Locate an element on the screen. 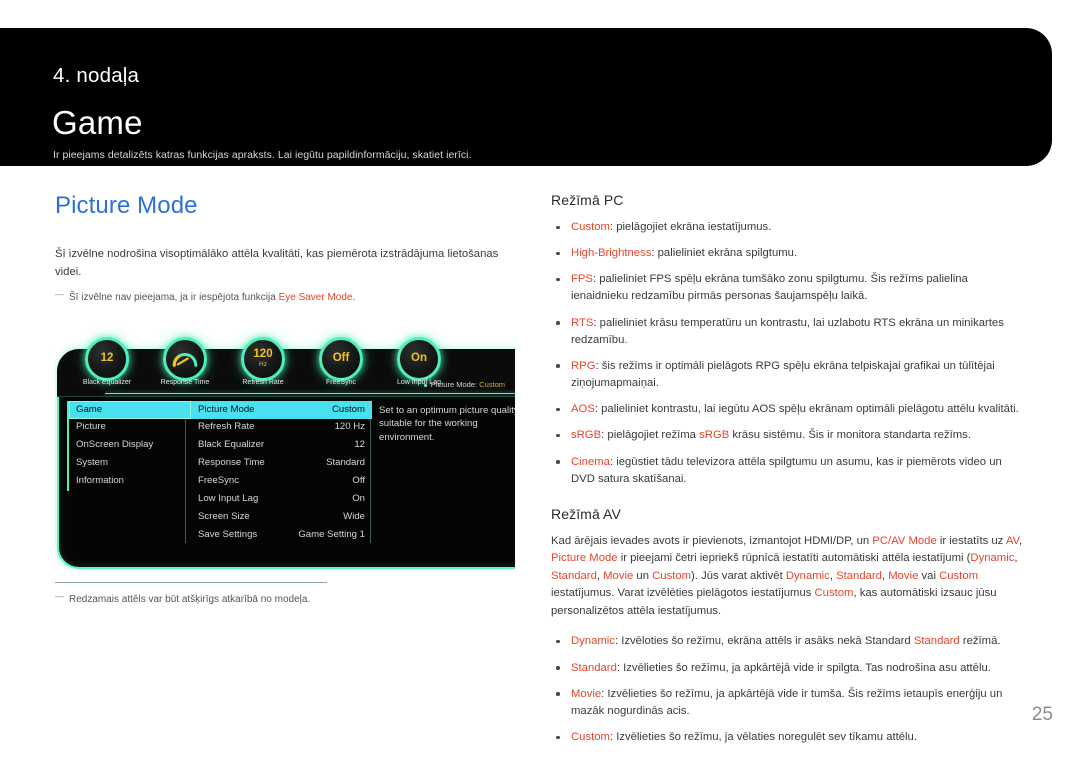  list-item: Custom: pielāgojiet ekrāna iestatījumus. is located at coordinates (787, 227).